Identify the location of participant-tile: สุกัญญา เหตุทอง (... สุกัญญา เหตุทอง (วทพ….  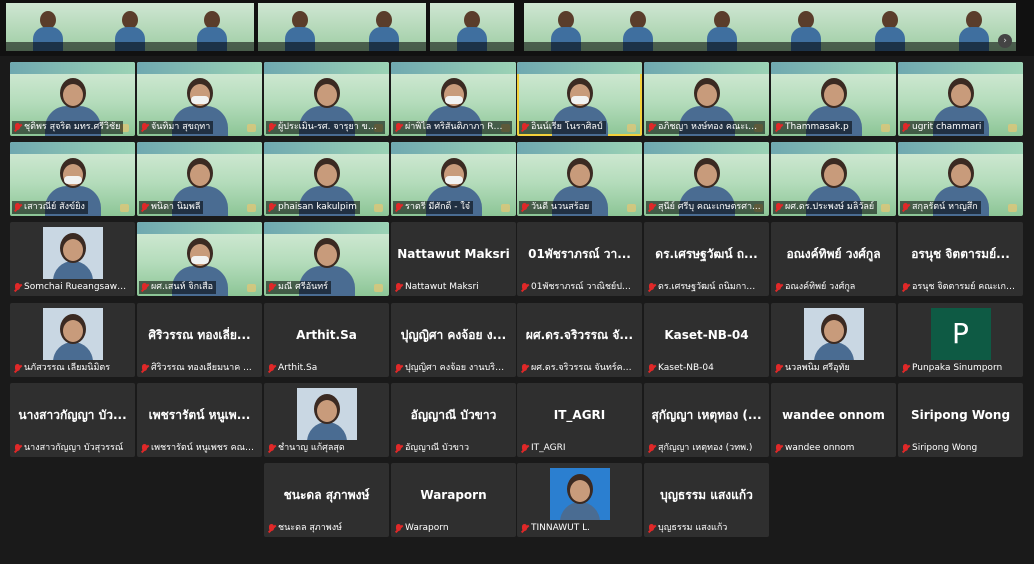
(706, 420).